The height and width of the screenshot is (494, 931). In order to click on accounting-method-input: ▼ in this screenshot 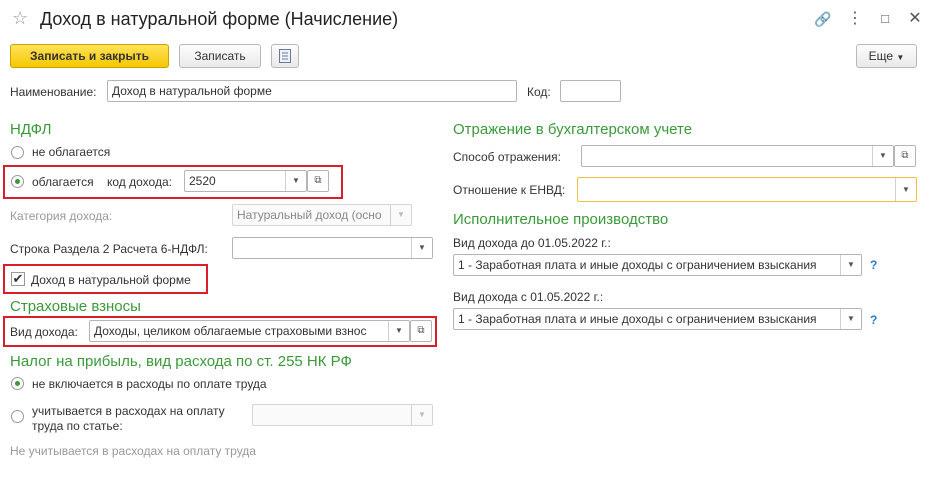, I will do `click(737, 156)`.